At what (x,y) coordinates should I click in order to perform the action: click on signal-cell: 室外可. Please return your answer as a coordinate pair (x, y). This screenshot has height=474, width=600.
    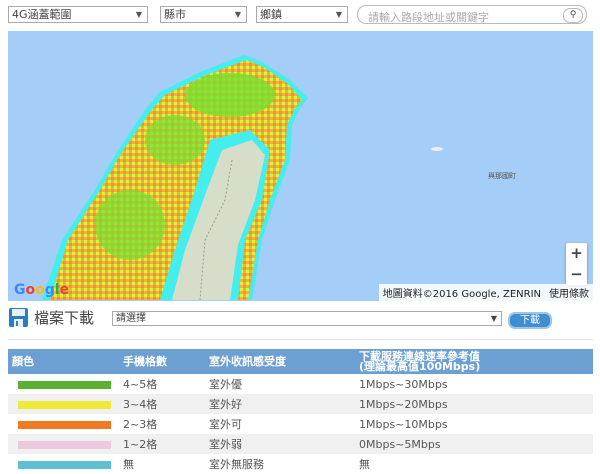
    Looking at the image, I should click on (225, 424).